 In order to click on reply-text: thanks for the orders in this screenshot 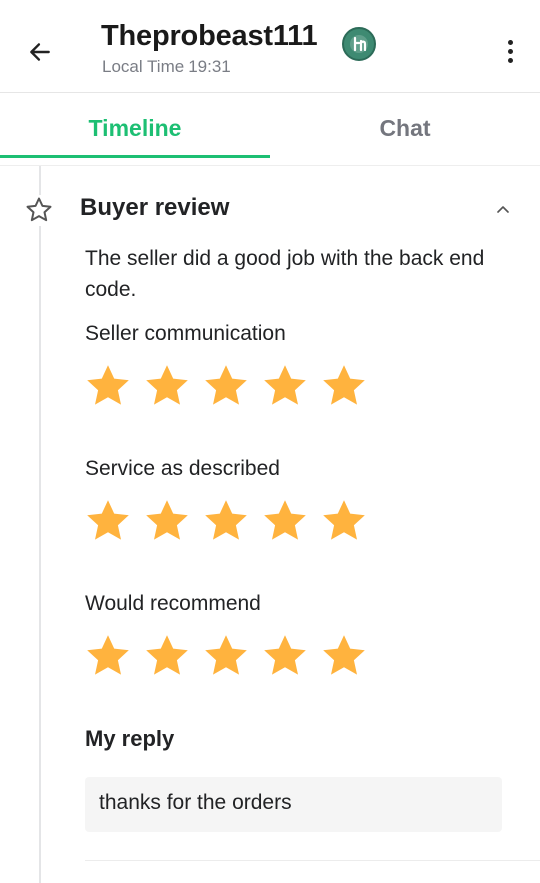, I will do `click(293, 804)`.